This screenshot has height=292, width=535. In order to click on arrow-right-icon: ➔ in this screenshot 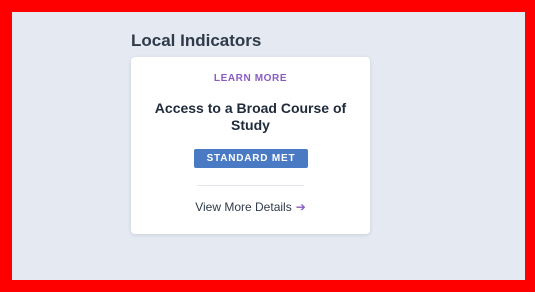, I will do `click(300, 207)`.